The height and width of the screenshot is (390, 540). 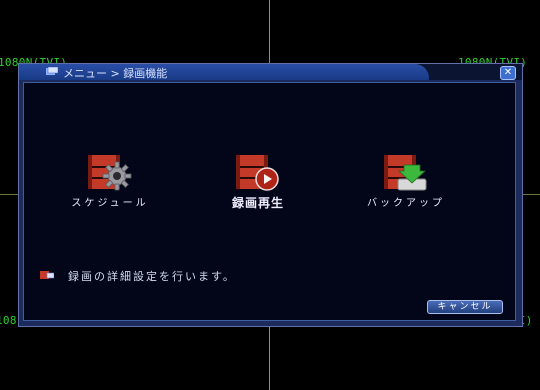 I want to click on schedule-tile: スケジュール, so click(x=110, y=182).